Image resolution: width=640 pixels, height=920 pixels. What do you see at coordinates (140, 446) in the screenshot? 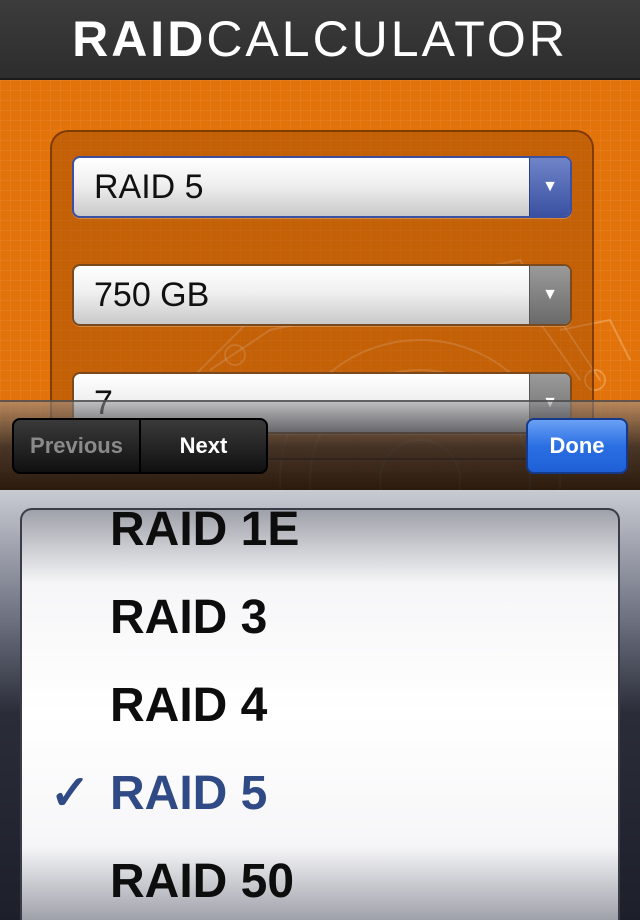
I see `previous-next-control: Previous Next` at bounding box center [140, 446].